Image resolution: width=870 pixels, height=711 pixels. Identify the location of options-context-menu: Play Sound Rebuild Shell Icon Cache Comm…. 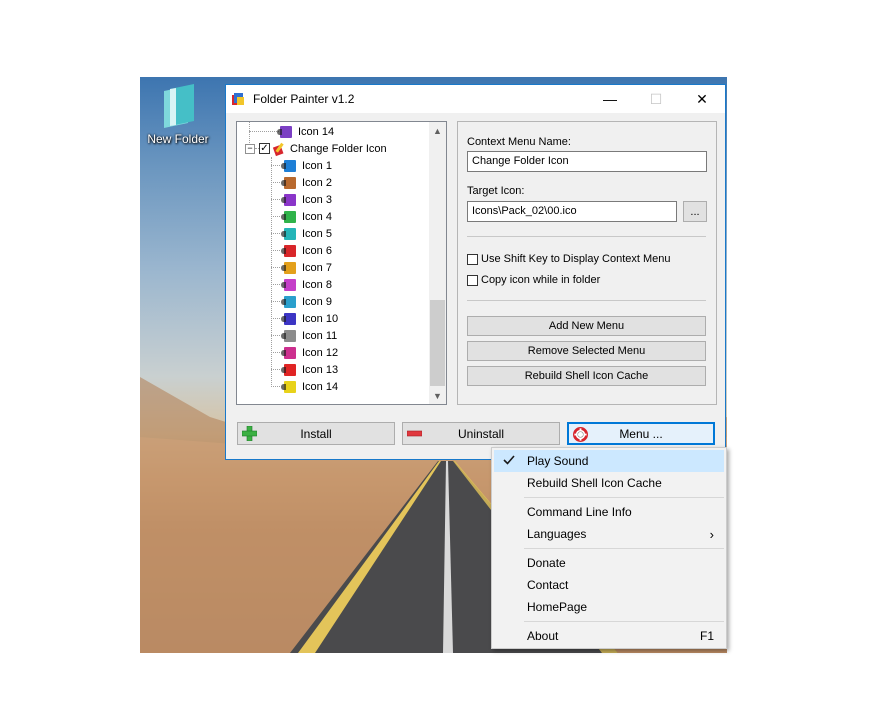
(609, 548).